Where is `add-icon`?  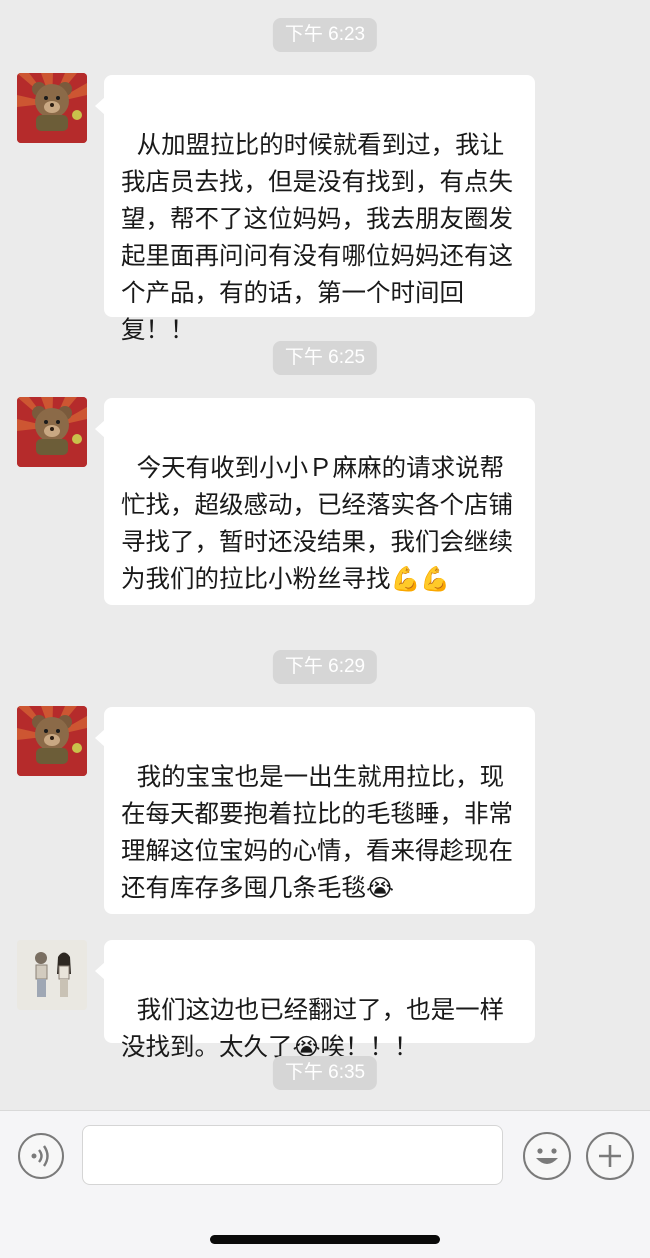 add-icon is located at coordinates (610, 1156).